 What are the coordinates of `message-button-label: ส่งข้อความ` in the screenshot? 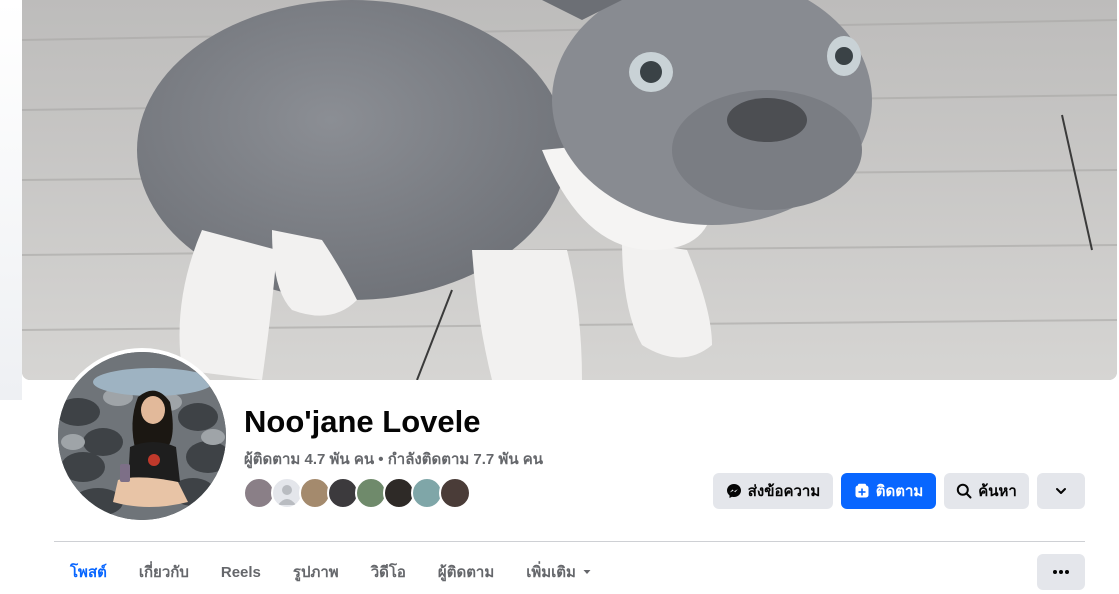 It's located at (784, 491).